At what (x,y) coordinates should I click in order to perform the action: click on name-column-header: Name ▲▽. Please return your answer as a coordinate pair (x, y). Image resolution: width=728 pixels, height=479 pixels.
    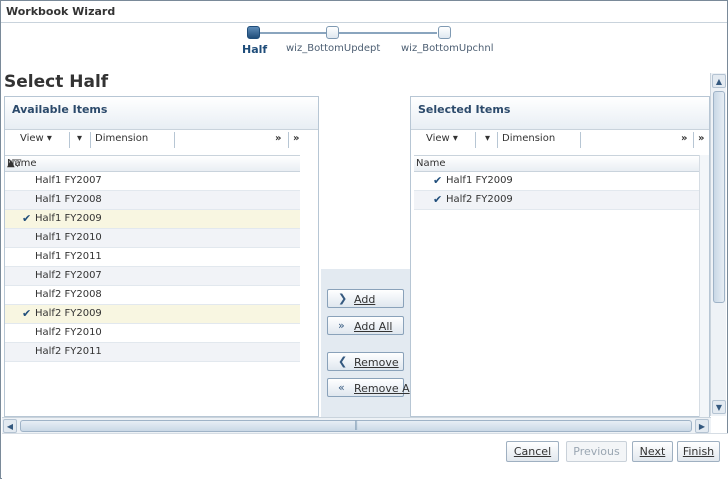
    Looking at the image, I should click on (152, 163).